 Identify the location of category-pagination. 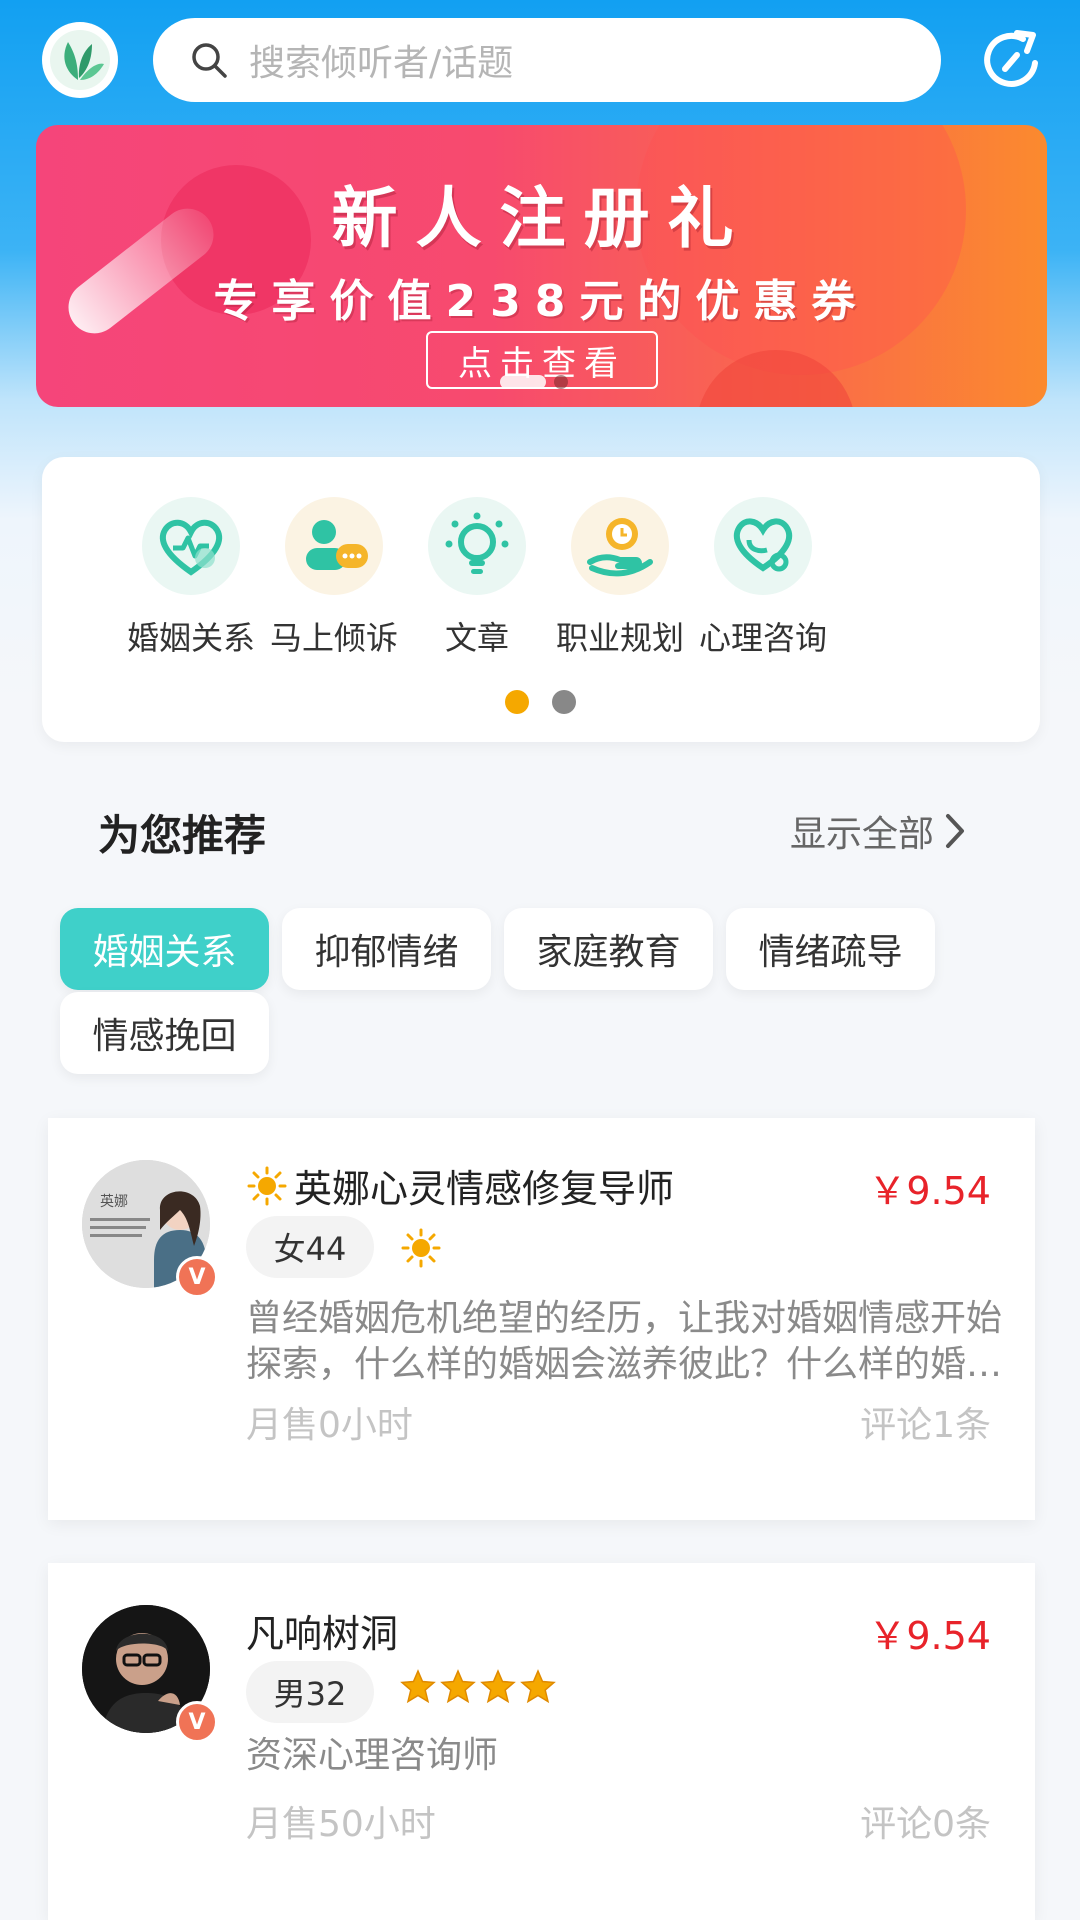
(540, 702).